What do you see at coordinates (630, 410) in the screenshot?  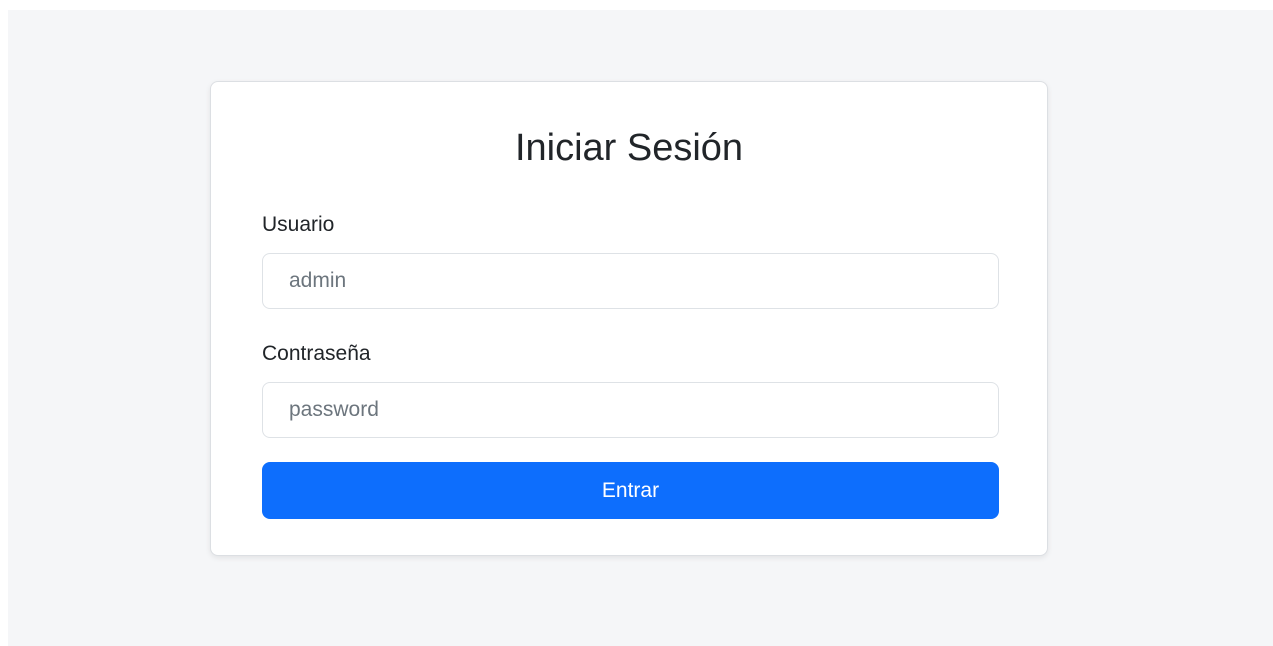 I see `password-input` at bounding box center [630, 410].